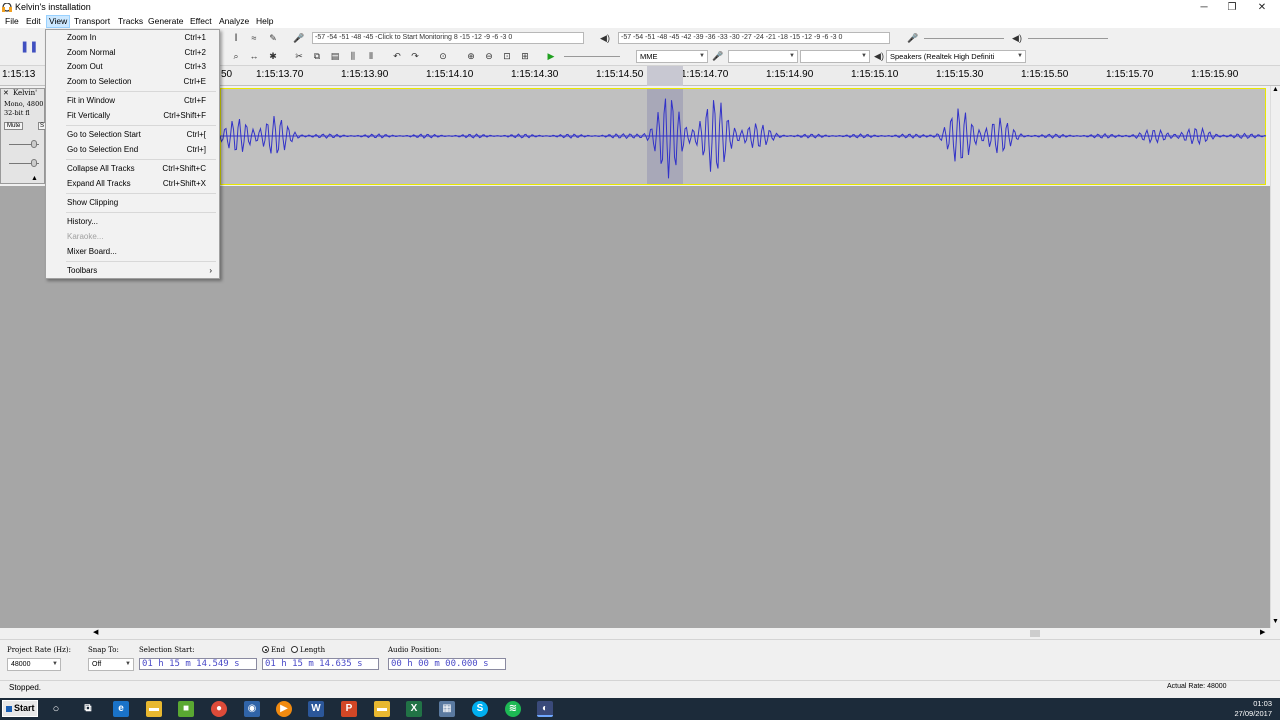 The height and width of the screenshot is (720, 1280). Describe the element at coordinates (414, 709) in the screenshot. I see `excel-app-icon: X` at that location.